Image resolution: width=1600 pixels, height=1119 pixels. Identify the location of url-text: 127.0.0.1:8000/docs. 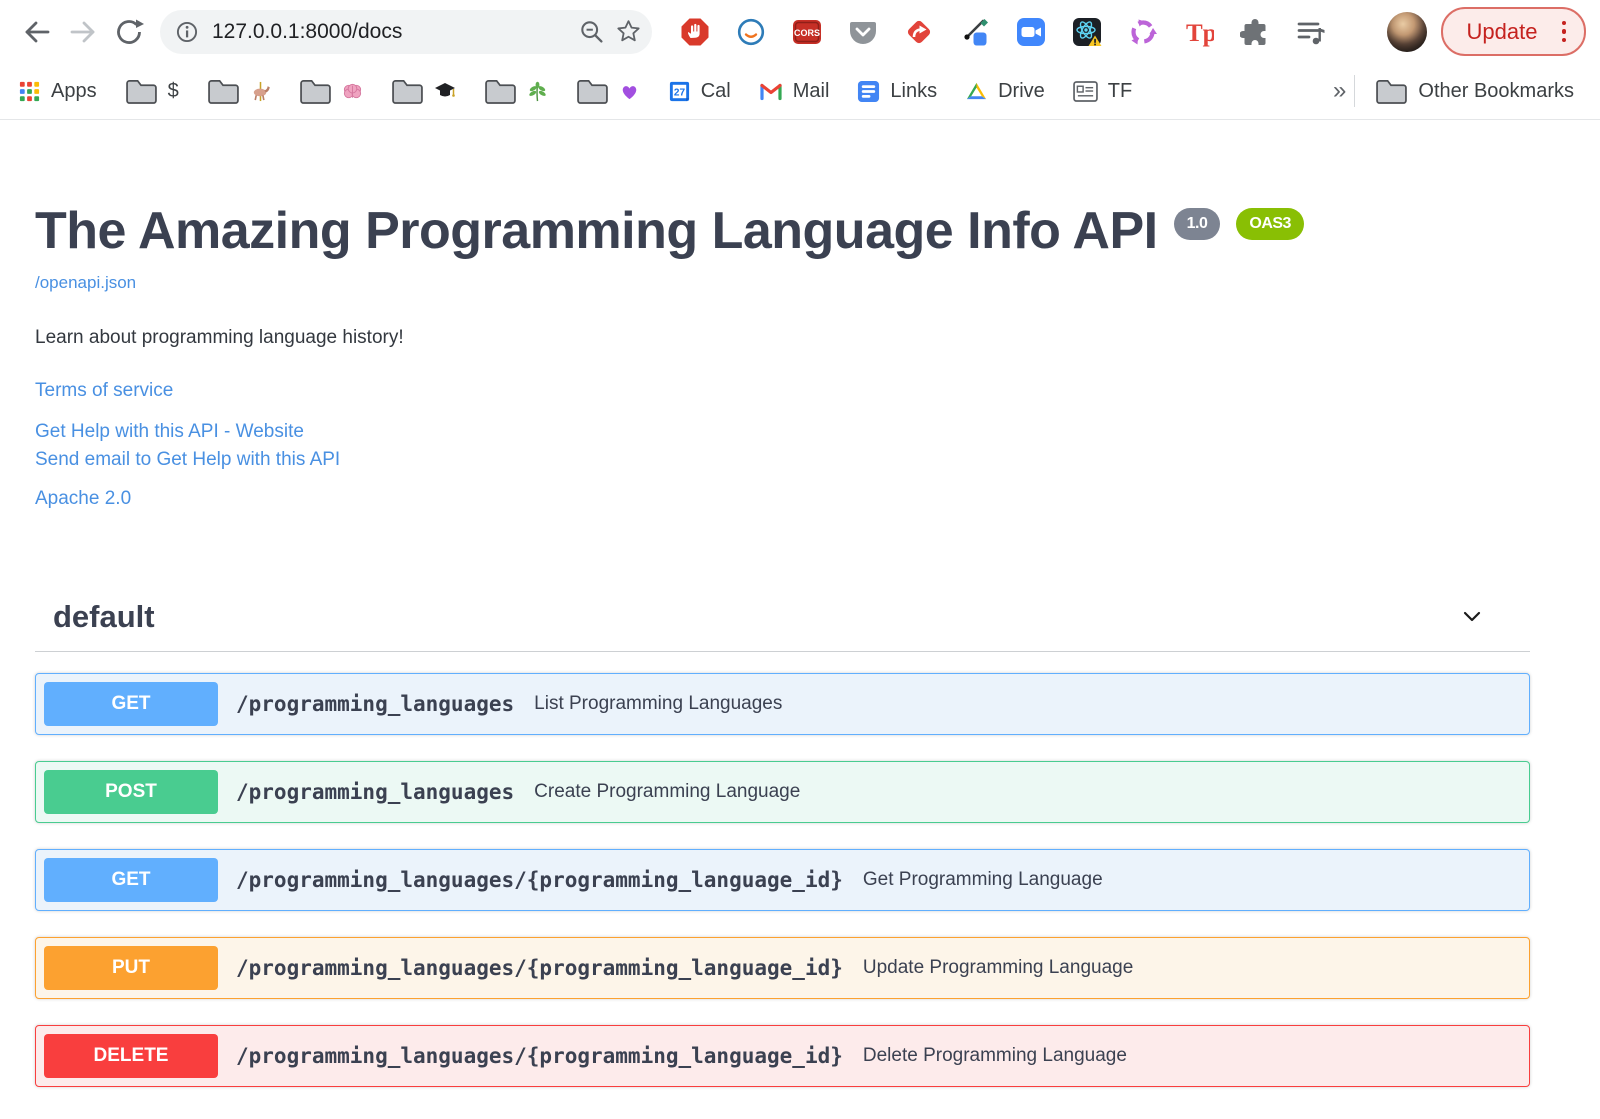
(390, 32).